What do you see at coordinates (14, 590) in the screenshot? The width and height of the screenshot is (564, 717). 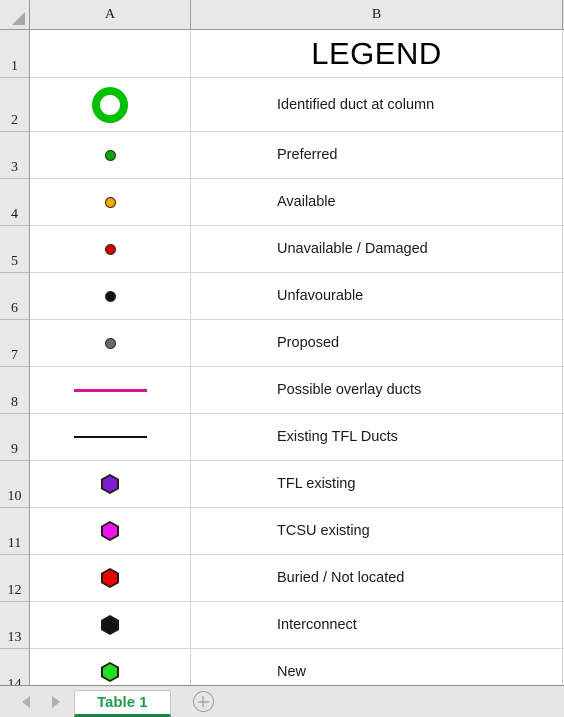 I see `row-header-label: 12` at bounding box center [14, 590].